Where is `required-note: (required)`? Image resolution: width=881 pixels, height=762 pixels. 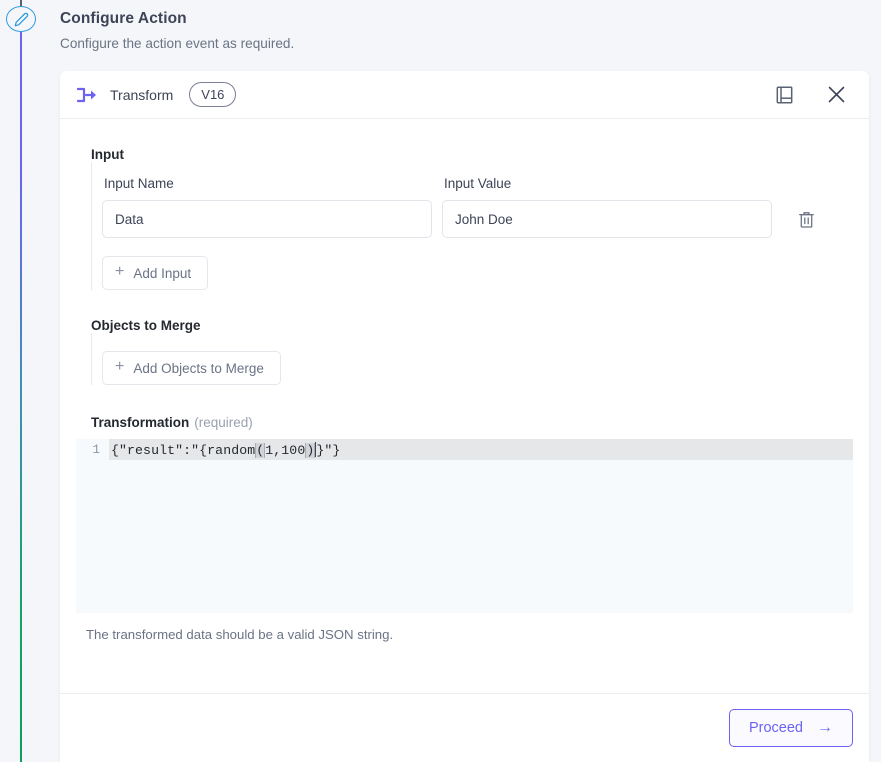
required-note: (required) is located at coordinates (223, 422).